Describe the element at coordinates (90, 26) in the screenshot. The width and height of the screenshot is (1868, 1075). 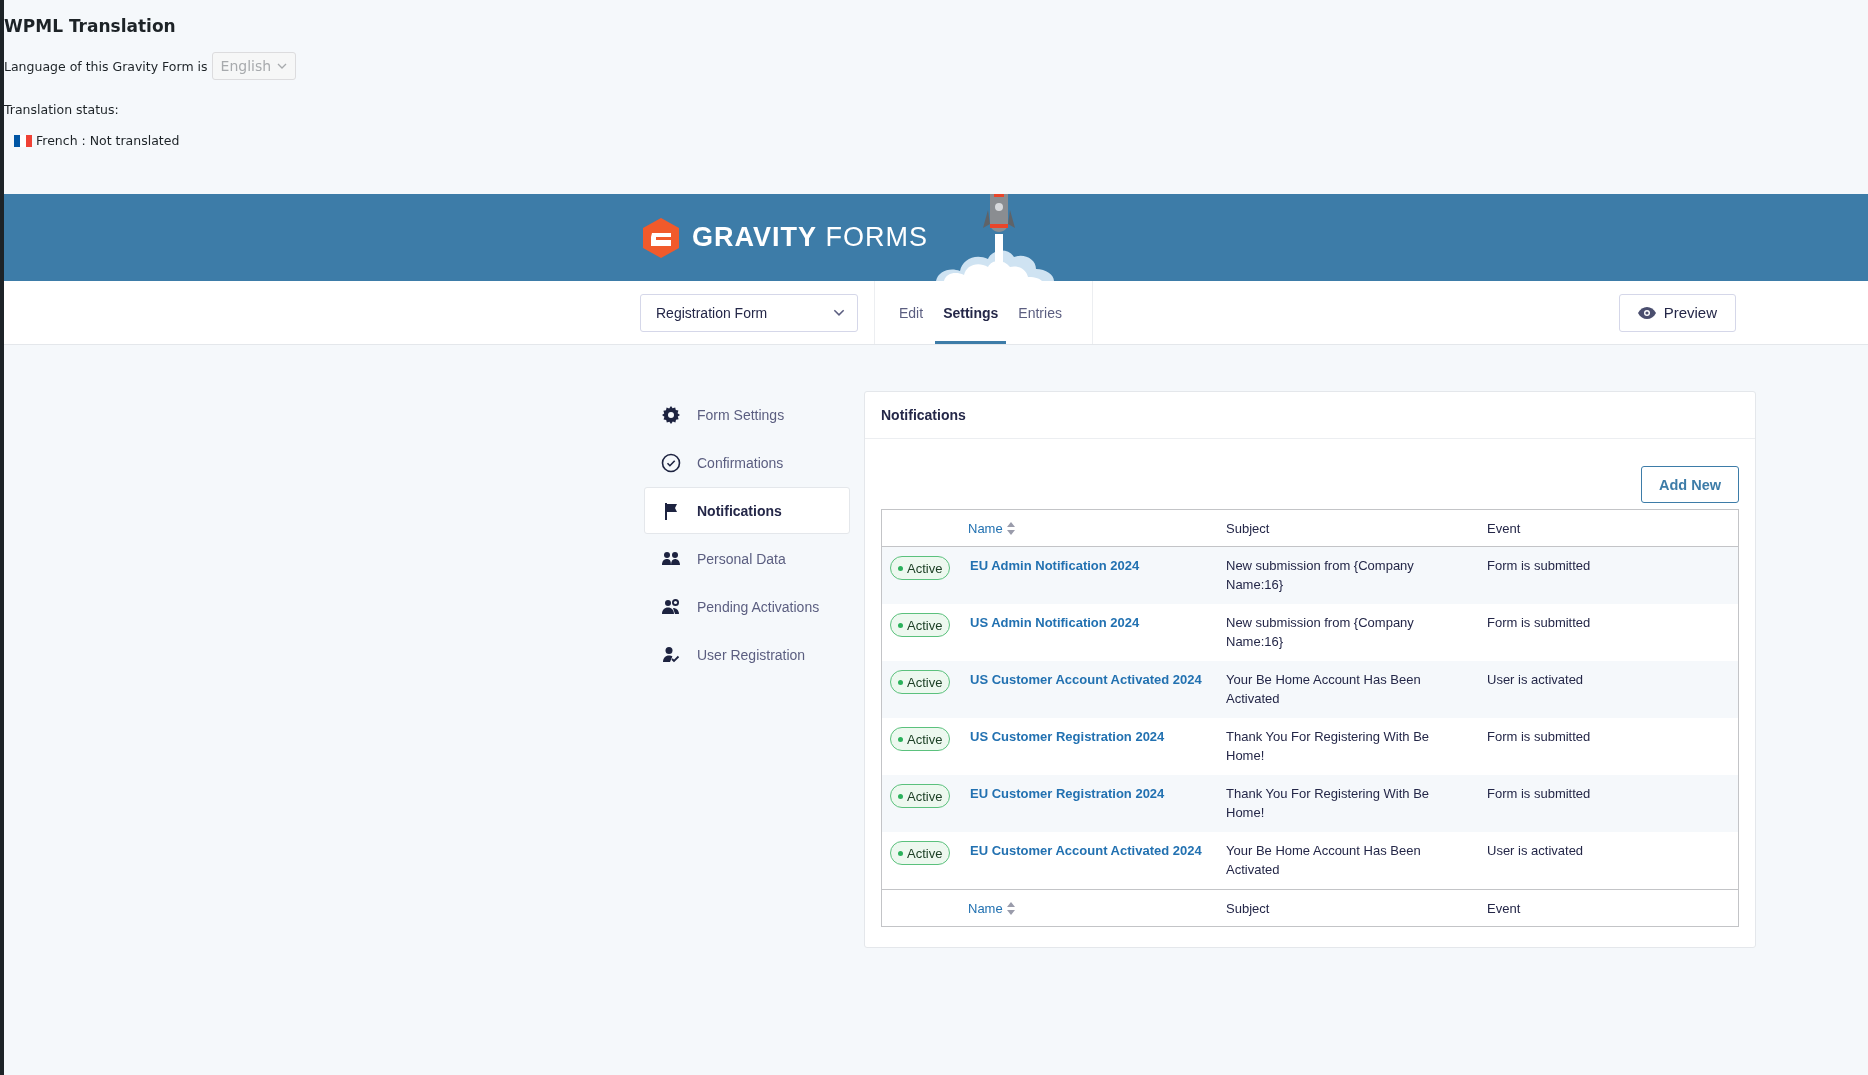
I see `section-title: WPML Translation` at that location.